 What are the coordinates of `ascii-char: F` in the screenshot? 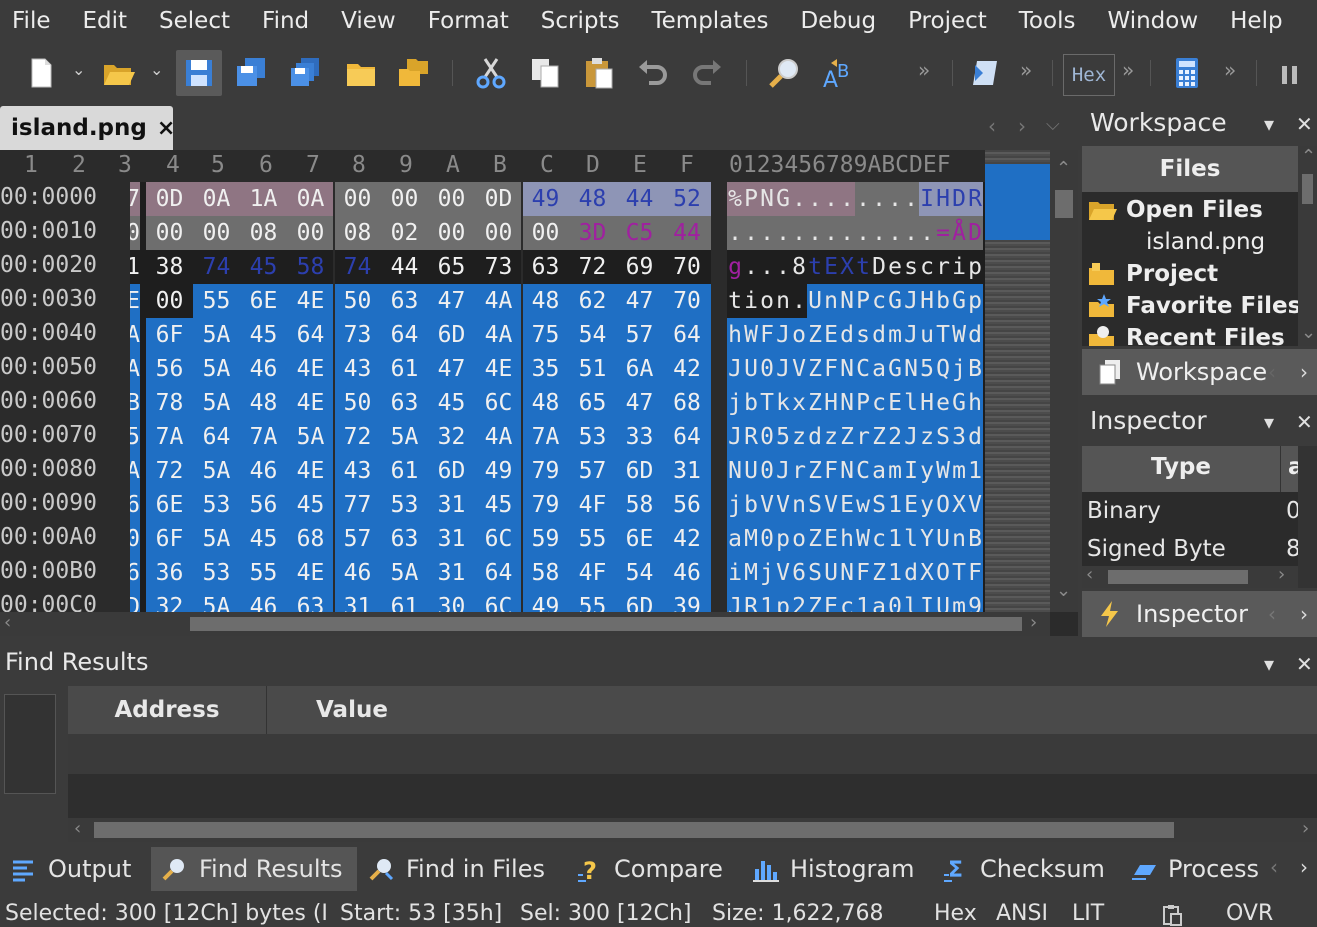 It's located at (831, 471).